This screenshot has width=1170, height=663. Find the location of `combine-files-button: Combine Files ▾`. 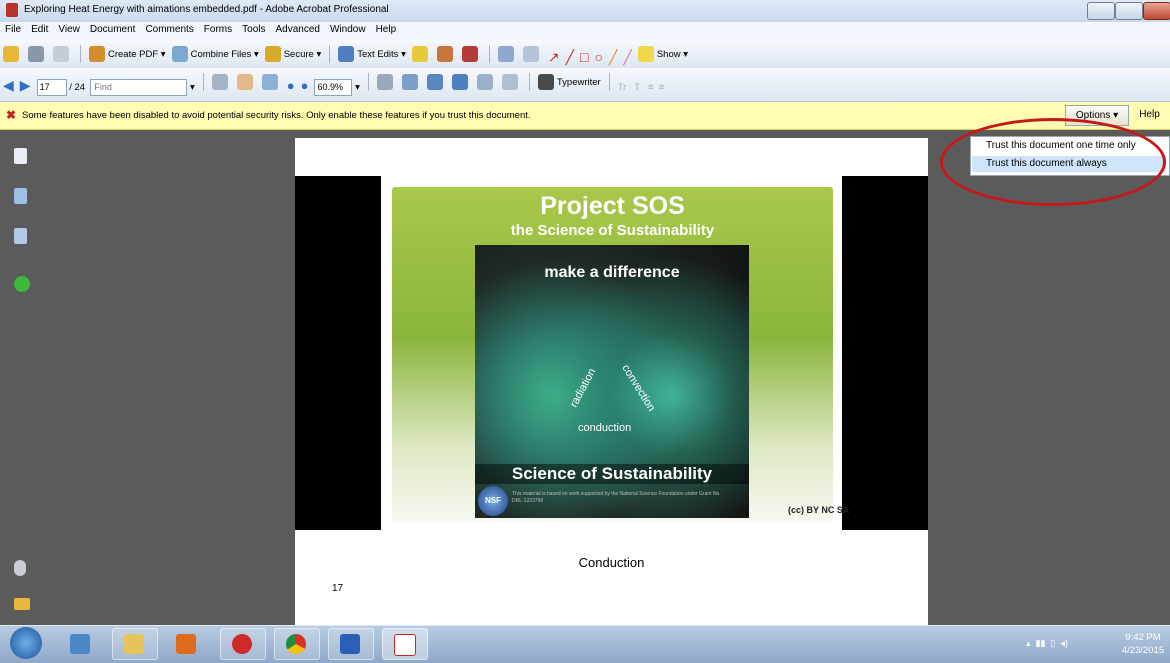

combine-files-button: Combine Files ▾ is located at coordinates (215, 54).